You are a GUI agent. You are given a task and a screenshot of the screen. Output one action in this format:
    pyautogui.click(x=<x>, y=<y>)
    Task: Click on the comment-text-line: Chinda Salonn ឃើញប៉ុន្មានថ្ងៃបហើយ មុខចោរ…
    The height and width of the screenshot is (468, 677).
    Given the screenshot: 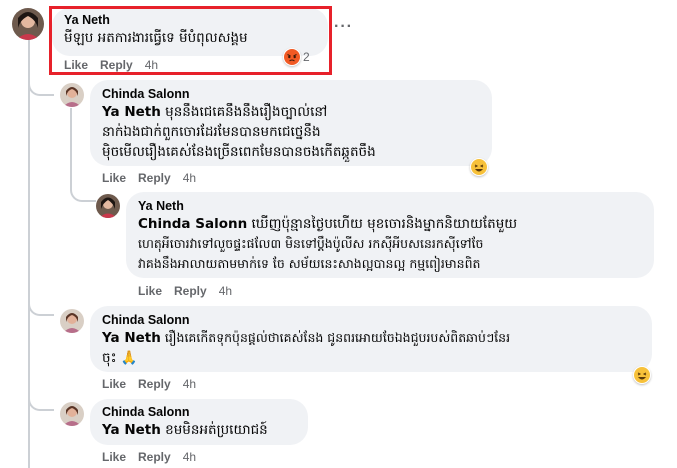 What is the action you would take?
    pyautogui.click(x=328, y=224)
    